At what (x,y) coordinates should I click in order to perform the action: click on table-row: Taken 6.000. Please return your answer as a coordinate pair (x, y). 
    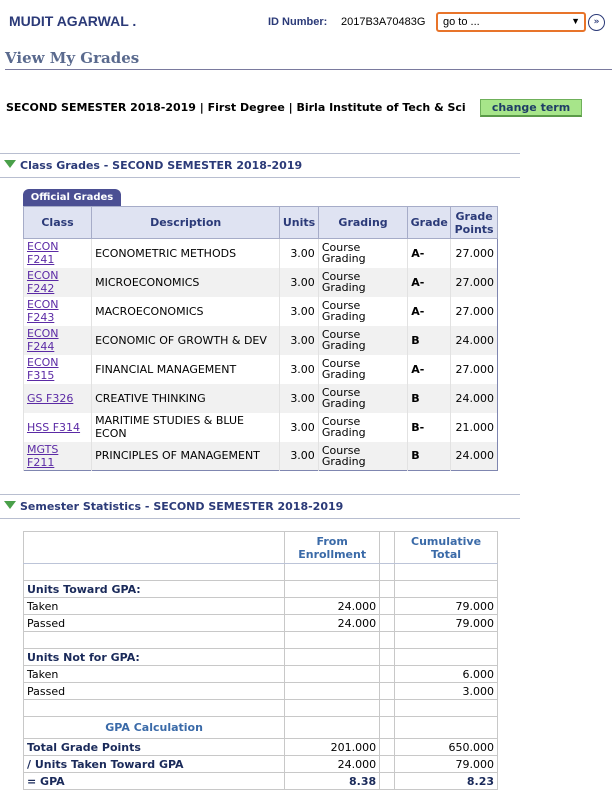
    Looking at the image, I should click on (260, 674).